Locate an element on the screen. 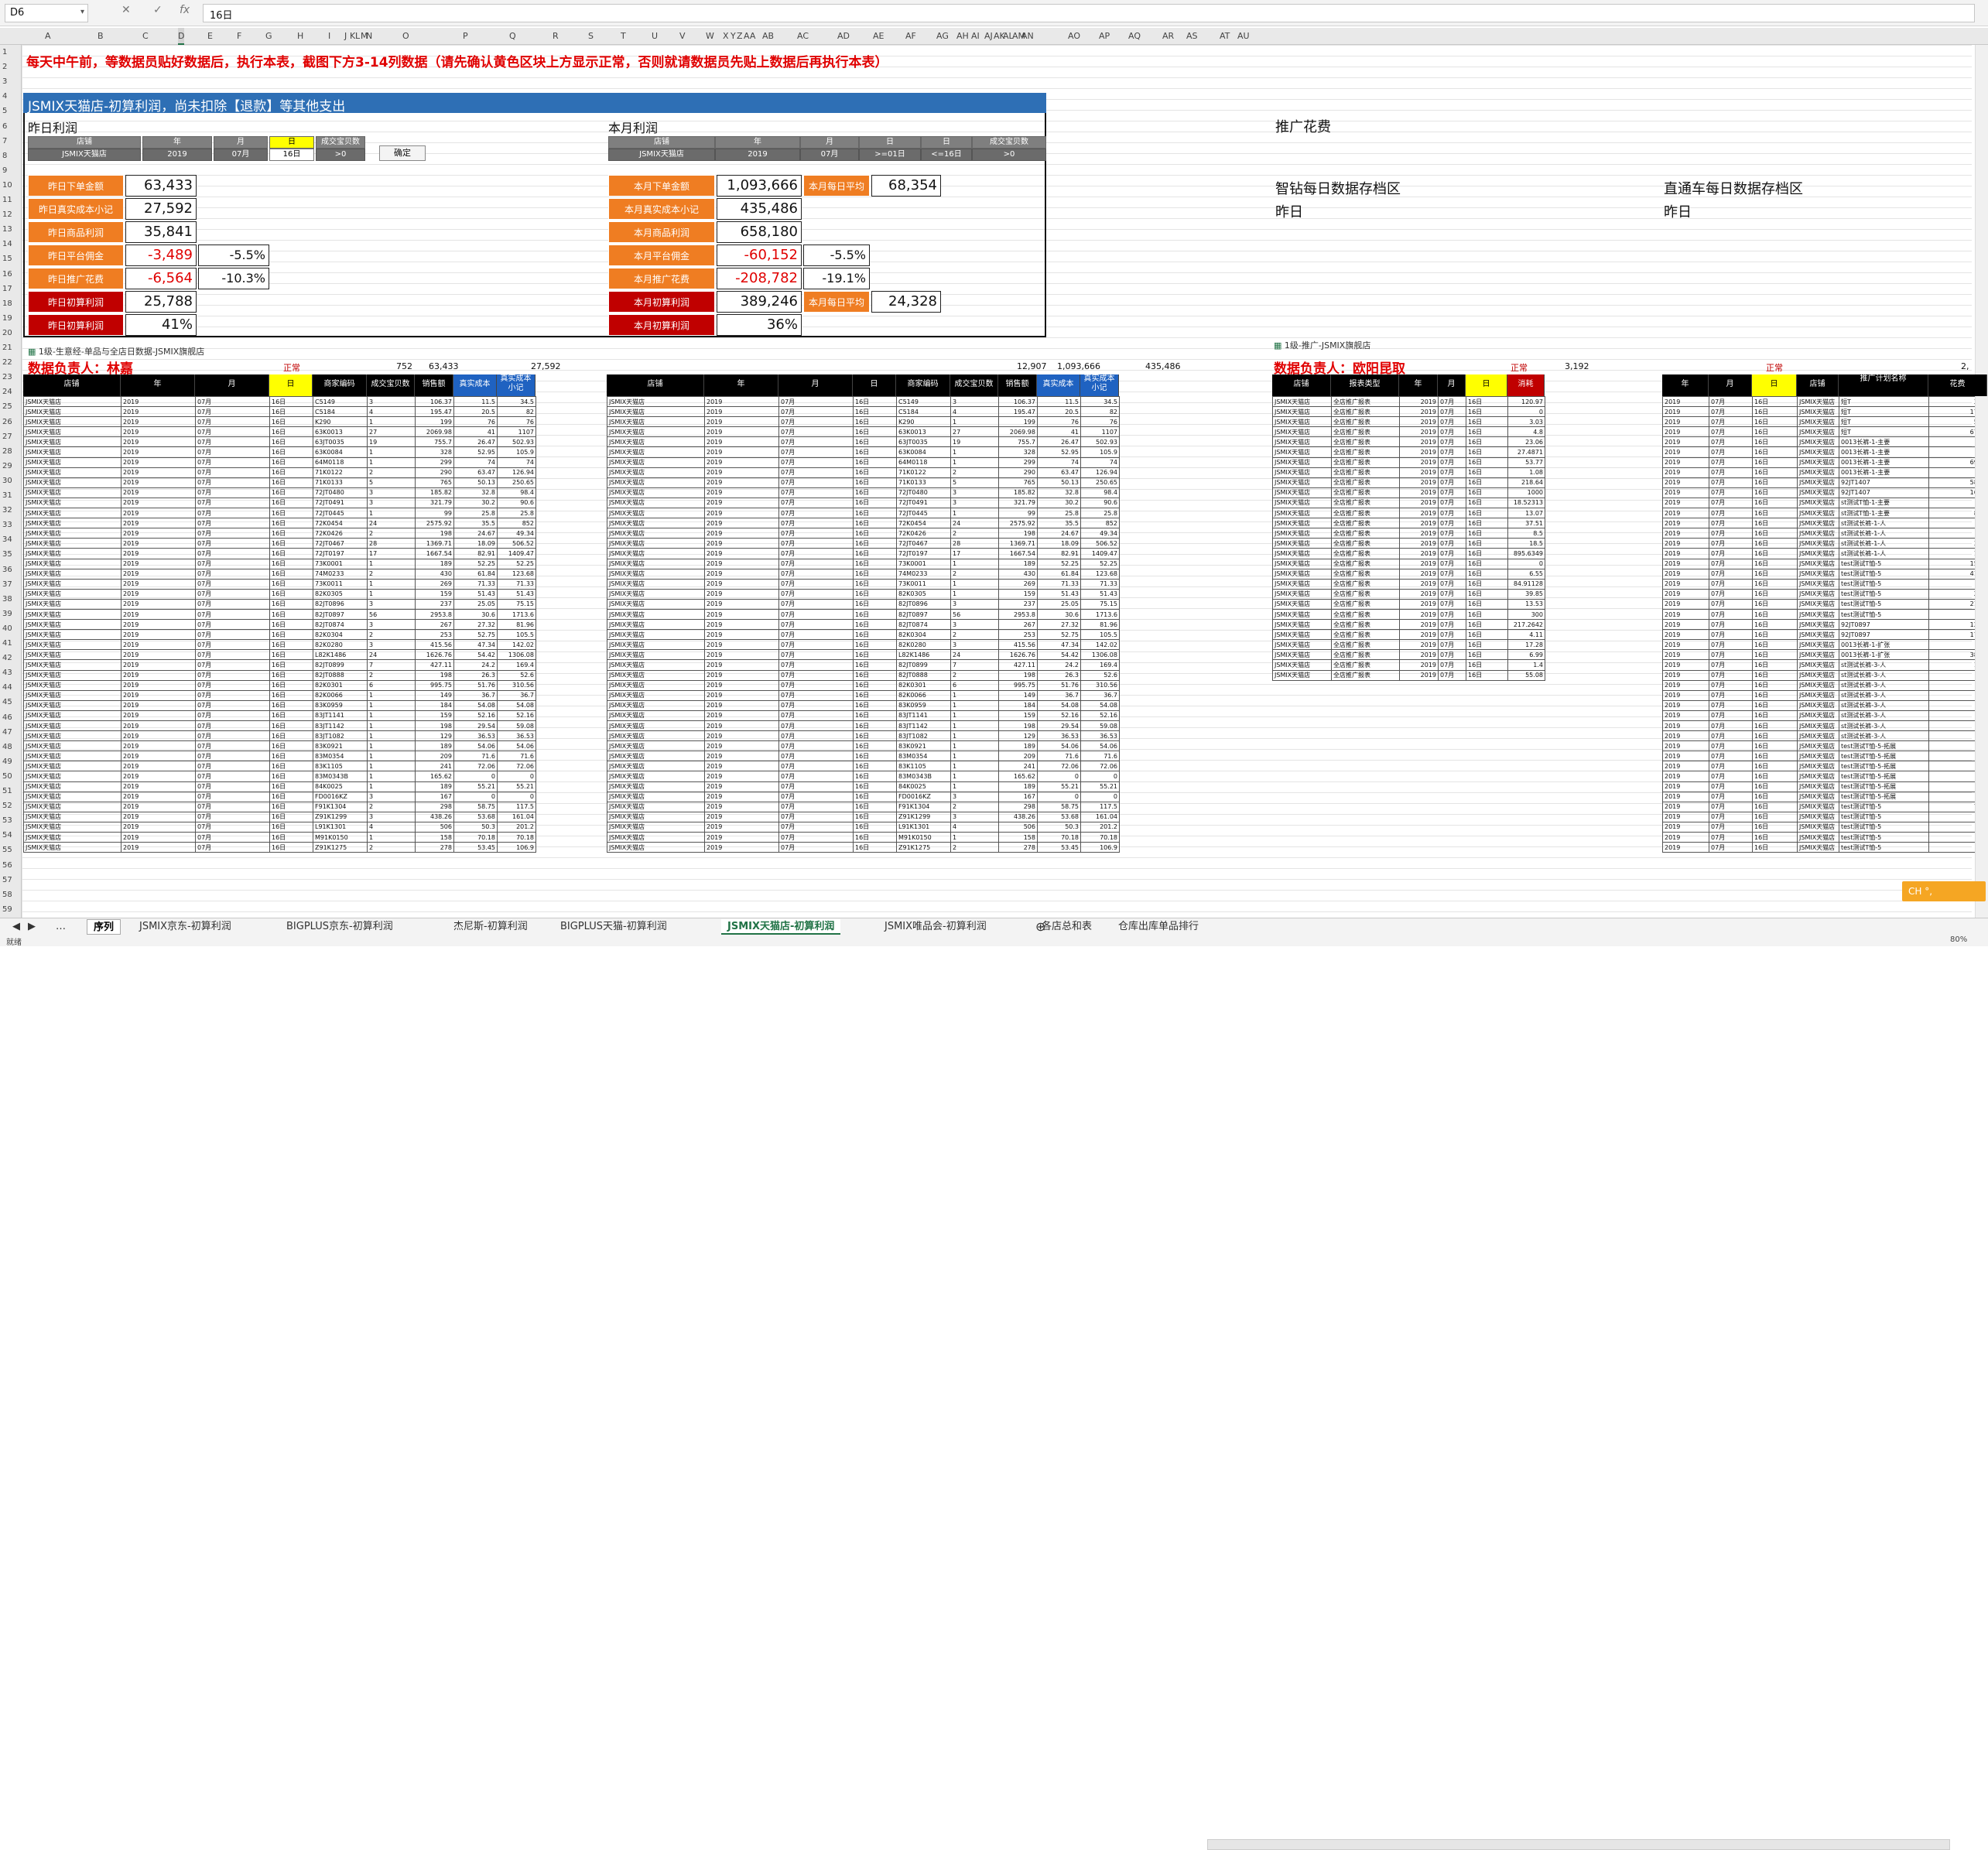 The height and width of the screenshot is (1850, 1988). table-row: JSMIX天猫店 2019 07月 16日 63K0013 27 2069.98 41 1107 is located at coordinates (279, 432).